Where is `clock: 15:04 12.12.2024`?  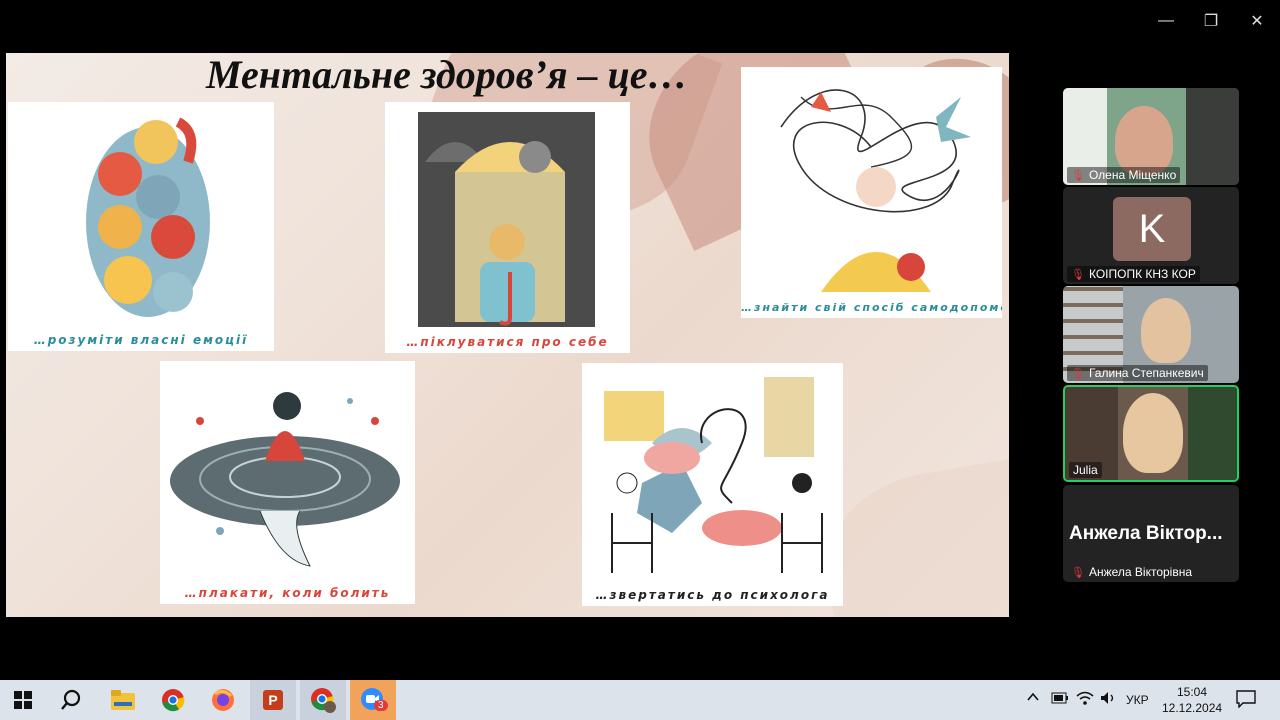 clock: 15:04 12.12.2024 is located at coordinates (1192, 700).